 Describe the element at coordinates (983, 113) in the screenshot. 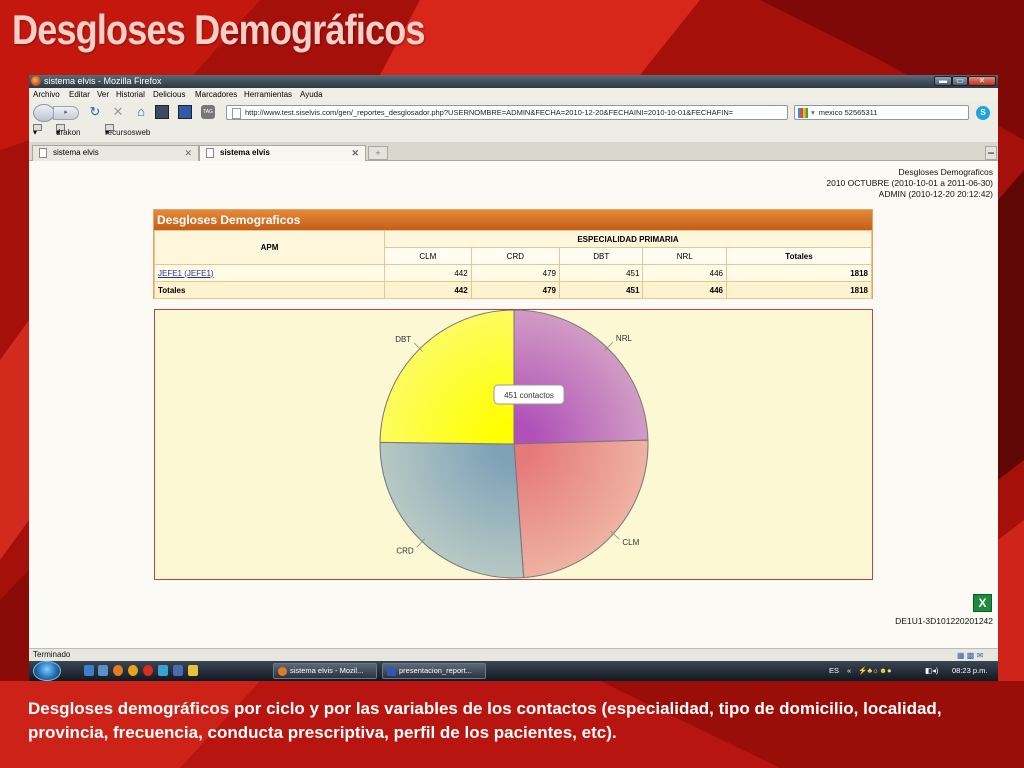

I see `skype-icon: S` at that location.